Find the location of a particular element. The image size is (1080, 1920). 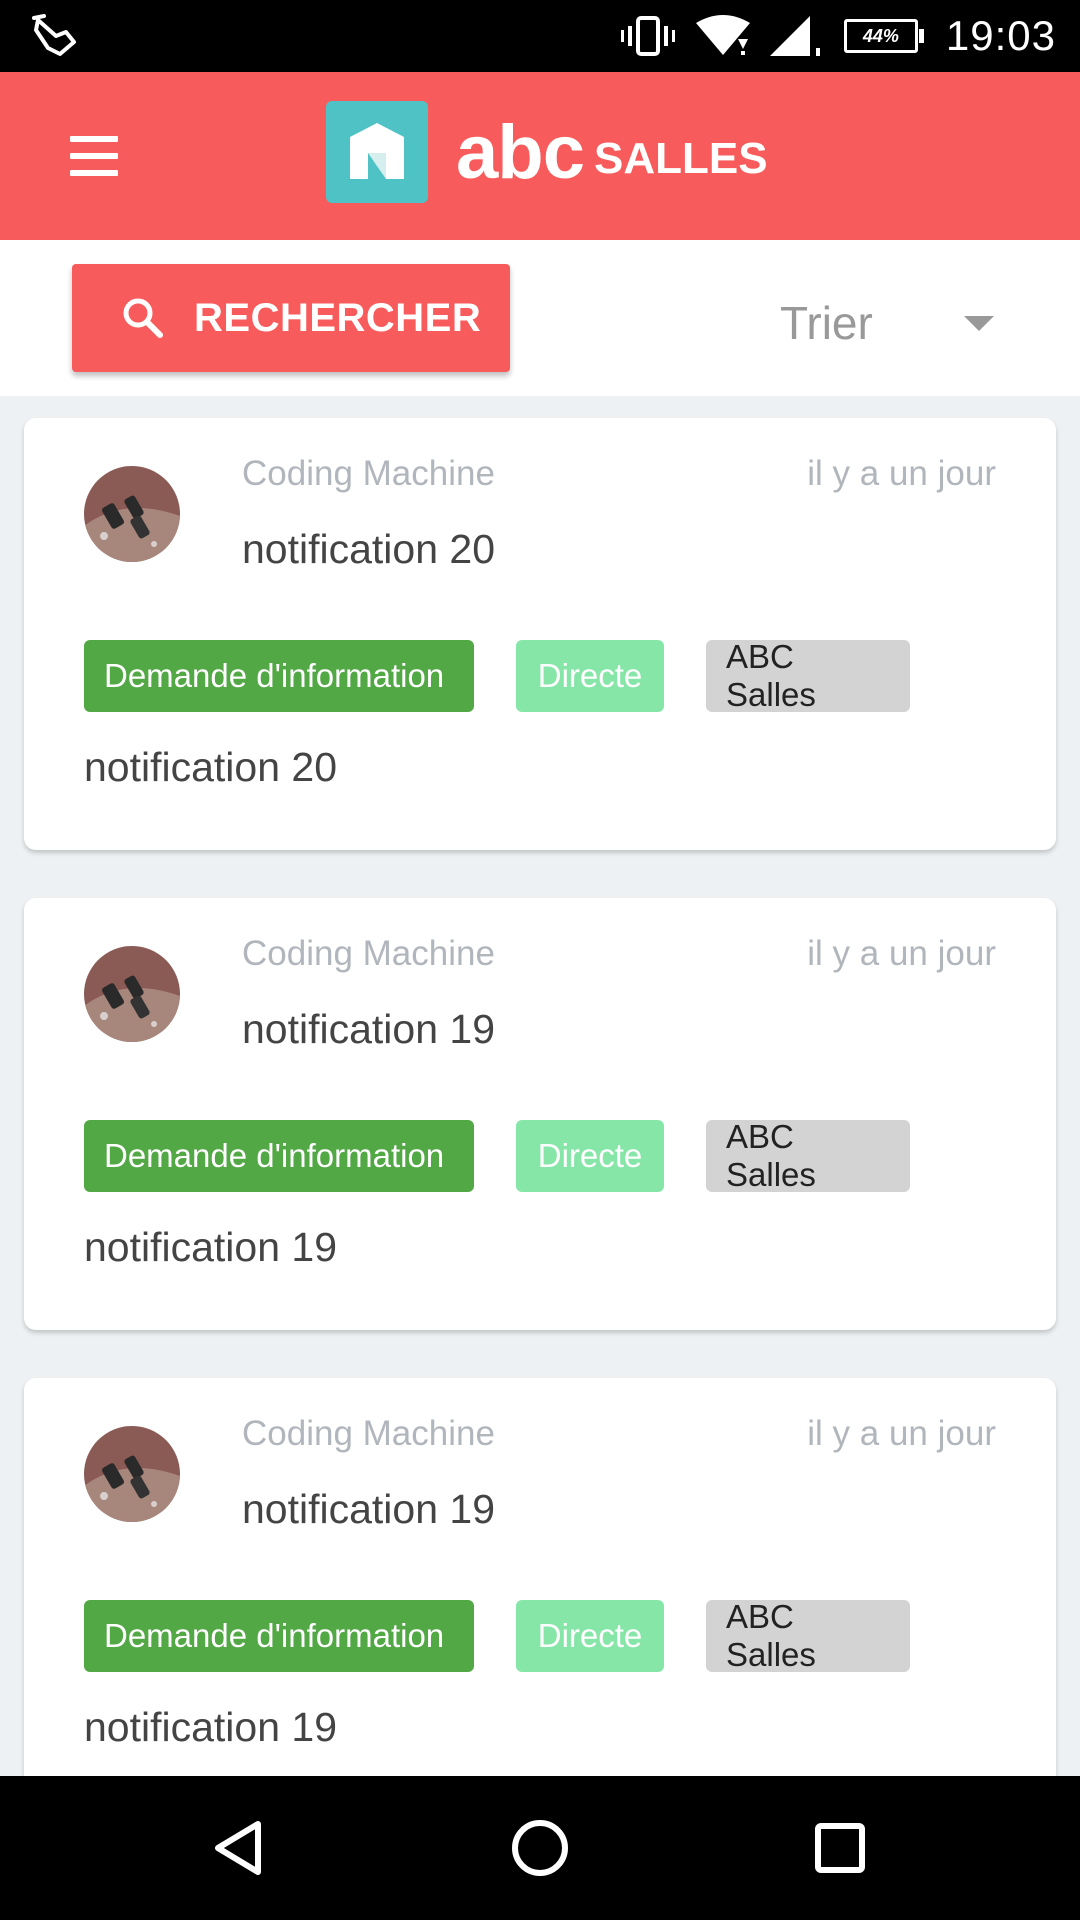

notification-subject: notification 20 is located at coordinates (369, 549).